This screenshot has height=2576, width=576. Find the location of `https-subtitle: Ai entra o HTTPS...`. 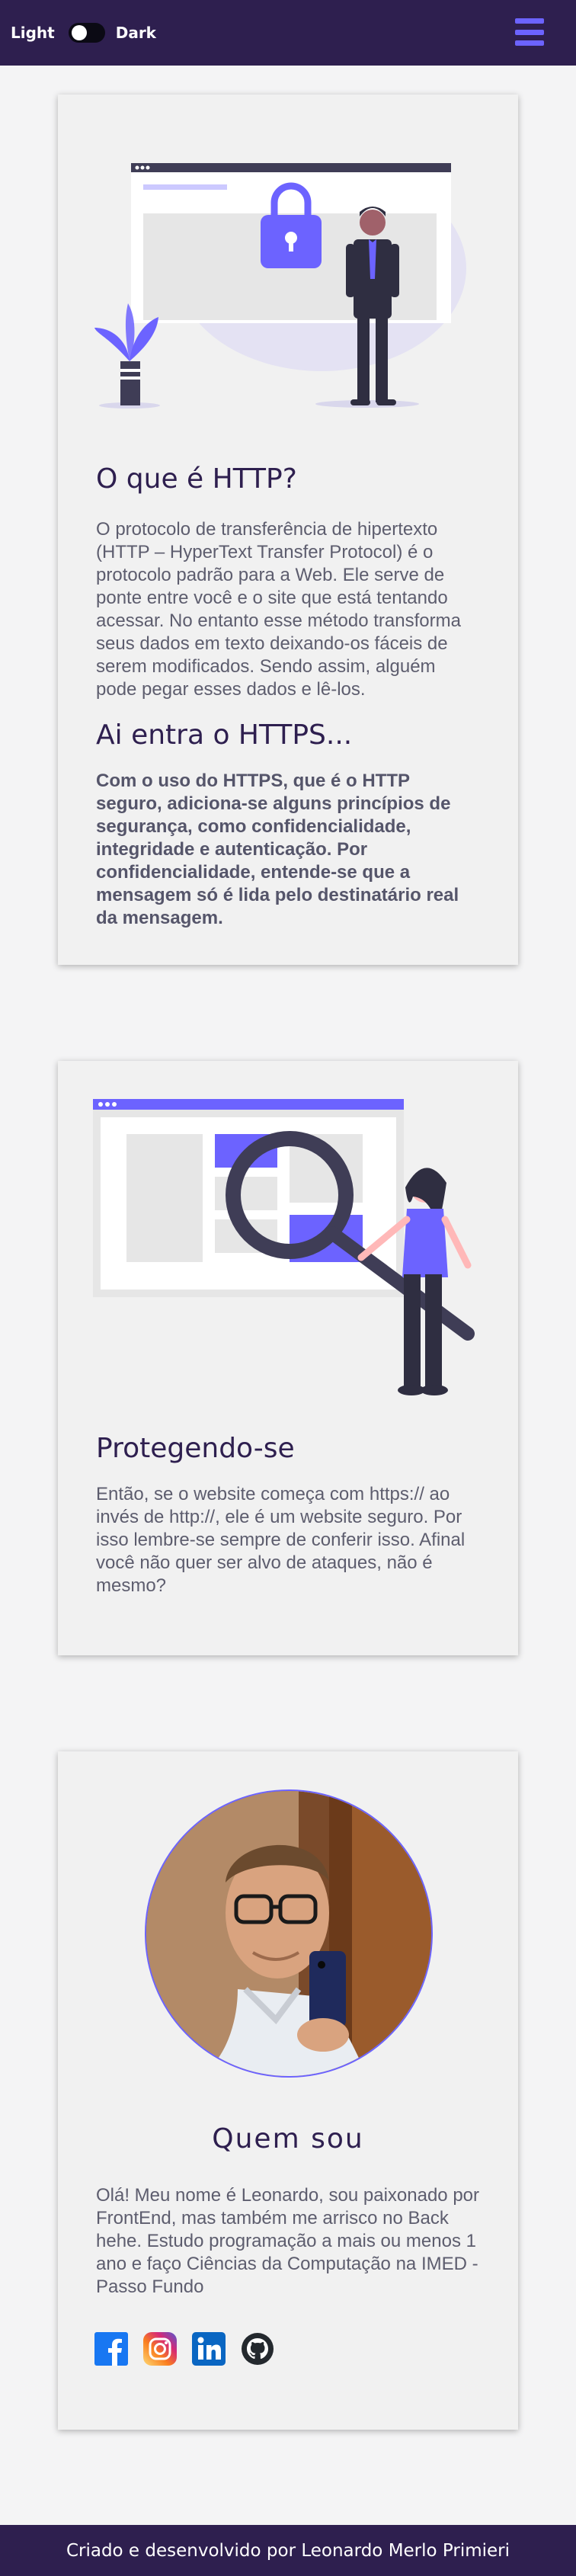

https-subtitle: Ai entra o HTTPS... is located at coordinates (224, 735).